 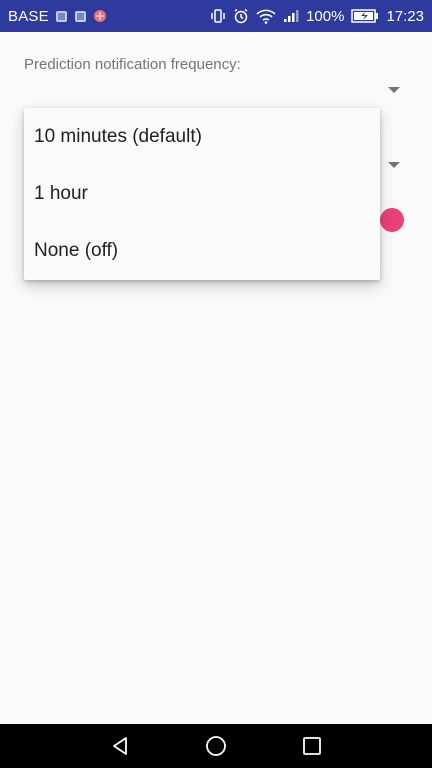 I want to click on status-bar: BASE 100% 17:23, so click(x=216, y=16).